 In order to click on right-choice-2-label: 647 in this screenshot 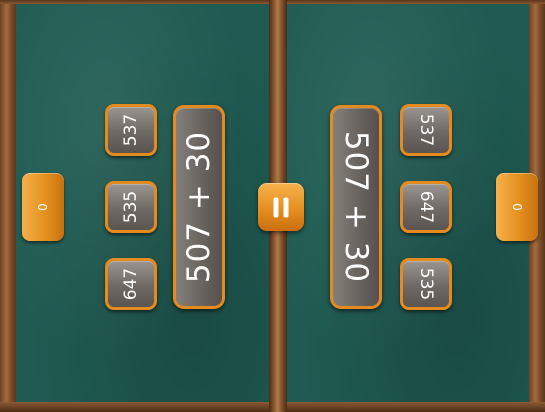, I will do `click(425, 207)`.